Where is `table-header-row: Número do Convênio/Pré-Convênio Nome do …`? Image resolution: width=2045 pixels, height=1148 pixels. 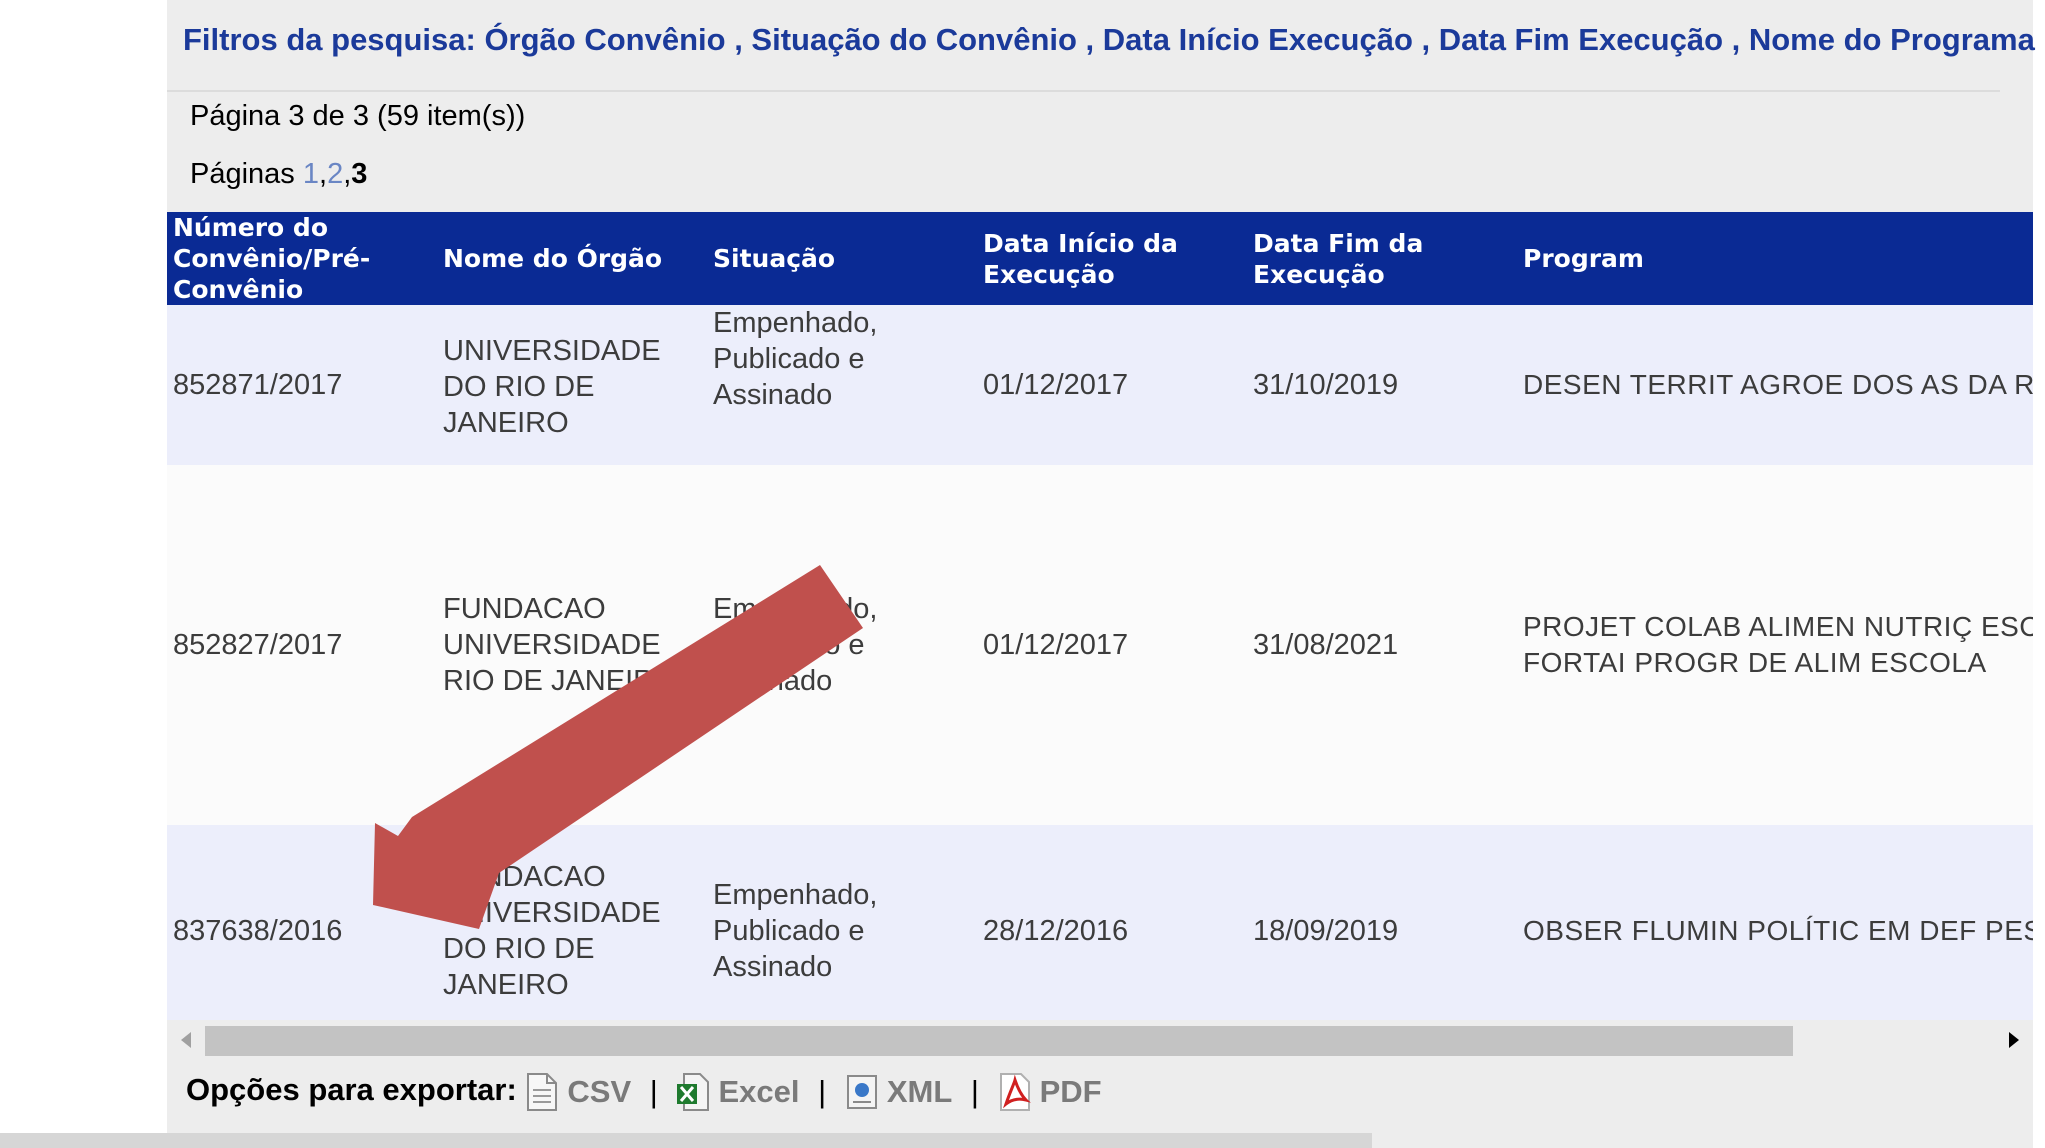
table-header-row: Número do Convênio/Pré-Convênio Nome do … is located at coordinates (1100, 258).